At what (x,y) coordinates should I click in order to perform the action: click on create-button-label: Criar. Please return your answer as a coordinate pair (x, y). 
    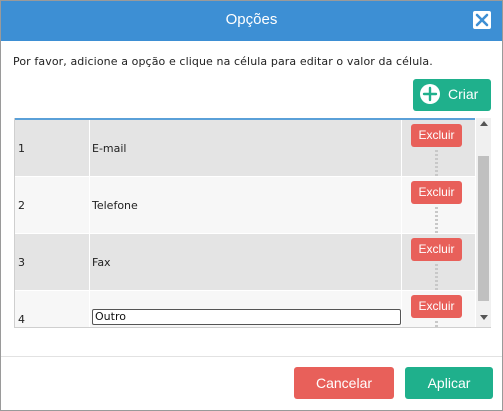
    Looking at the image, I should click on (463, 94).